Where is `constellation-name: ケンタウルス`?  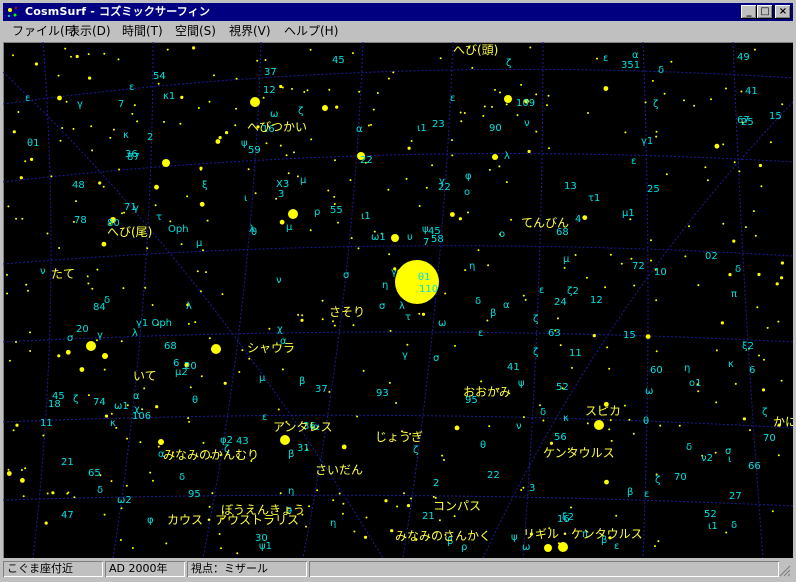 constellation-name: ケンタウルス is located at coordinates (579, 453).